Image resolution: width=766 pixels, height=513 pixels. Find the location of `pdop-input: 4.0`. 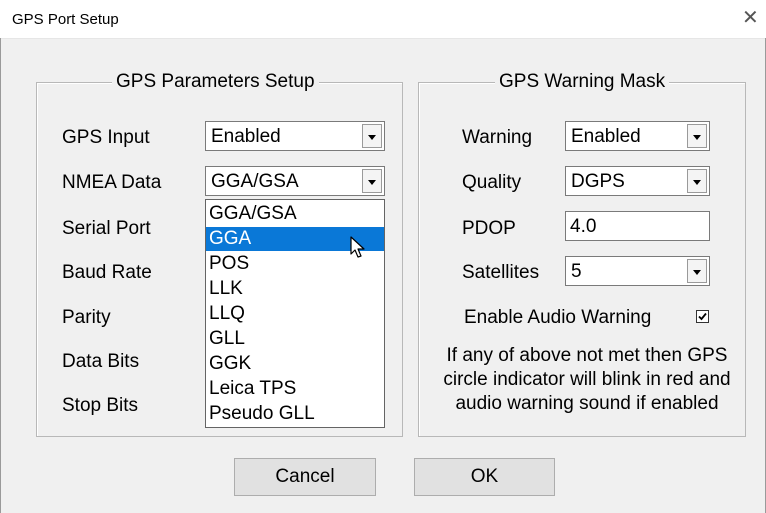

pdop-input: 4.0 is located at coordinates (637, 226).